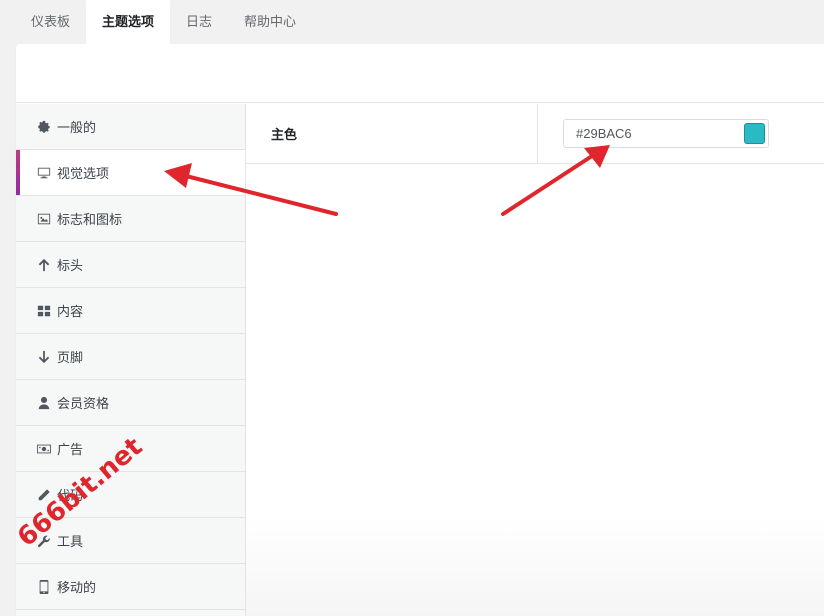 This screenshot has height=616, width=824. What do you see at coordinates (420, 73) in the screenshot?
I see `panel-header` at bounding box center [420, 73].